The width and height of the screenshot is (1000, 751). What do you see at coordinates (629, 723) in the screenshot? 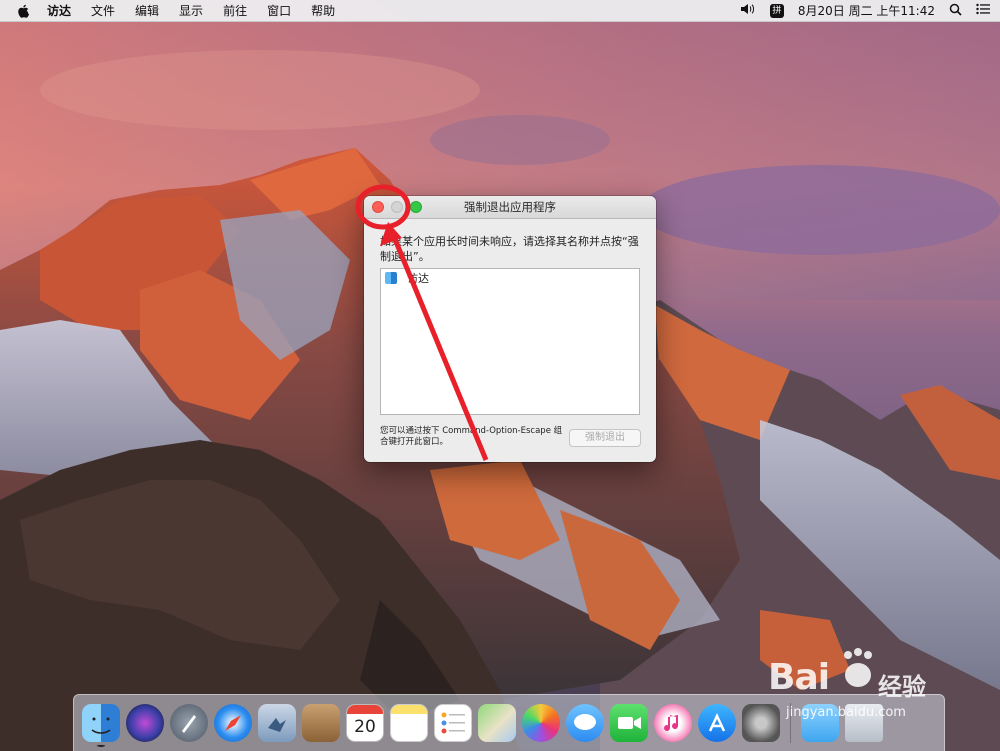
I see `facetime-icon` at bounding box center [629, 723].